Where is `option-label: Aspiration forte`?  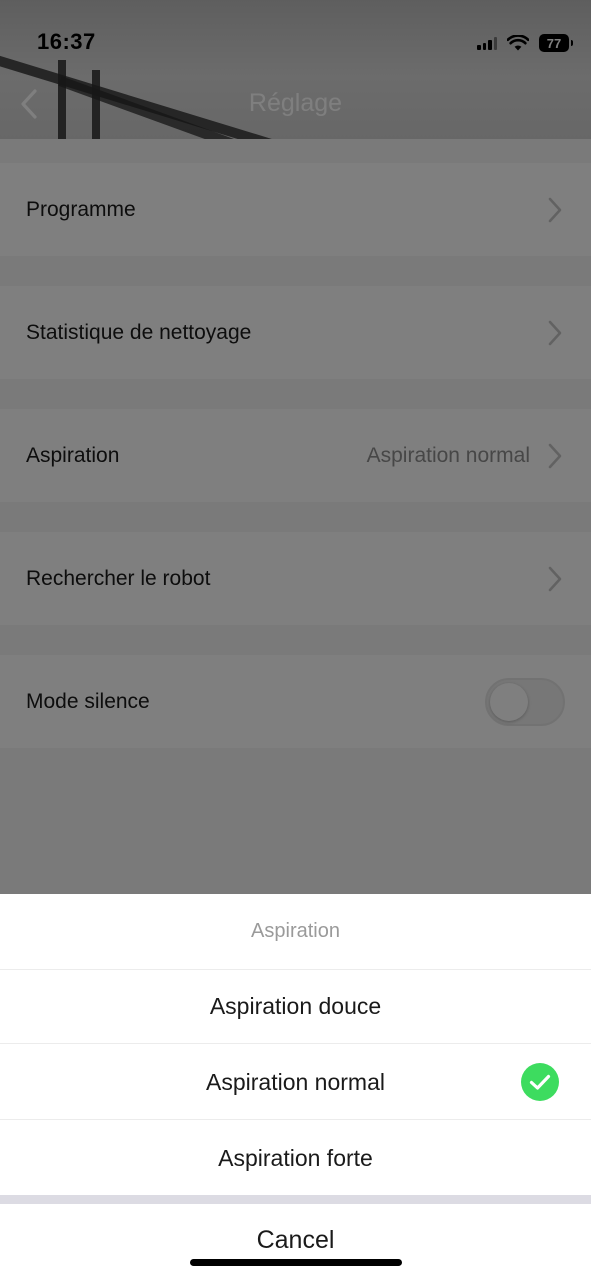
option-label: Aspiration forte is located at coordinates (295, 1158).